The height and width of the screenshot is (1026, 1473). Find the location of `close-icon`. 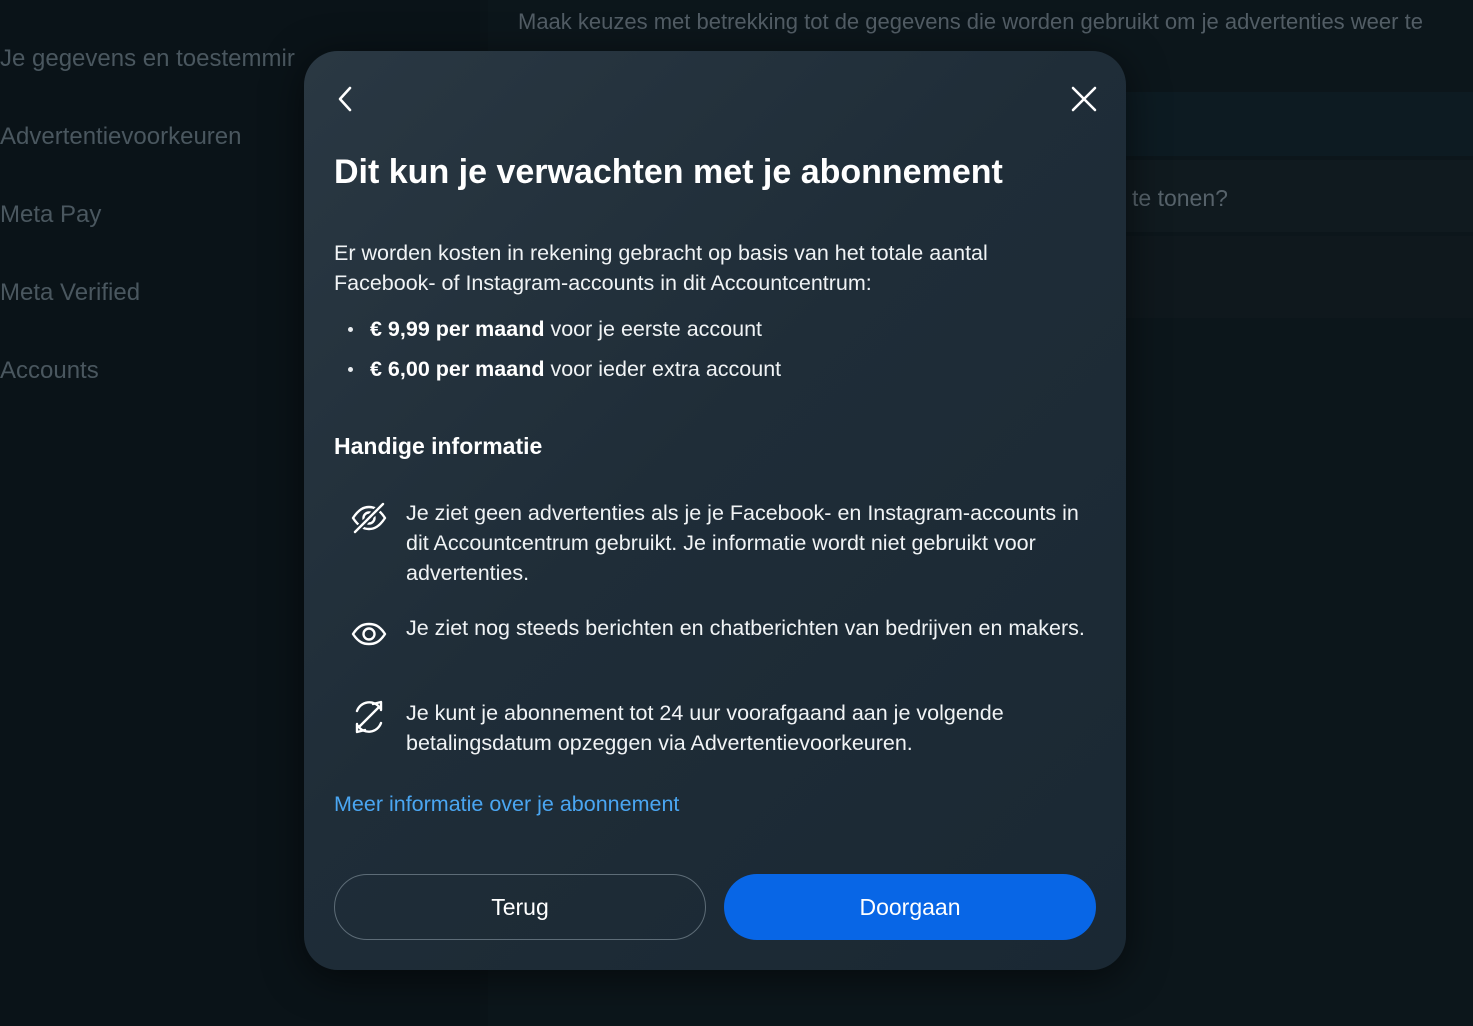

close-icon is located at coordinates (1084, 99).